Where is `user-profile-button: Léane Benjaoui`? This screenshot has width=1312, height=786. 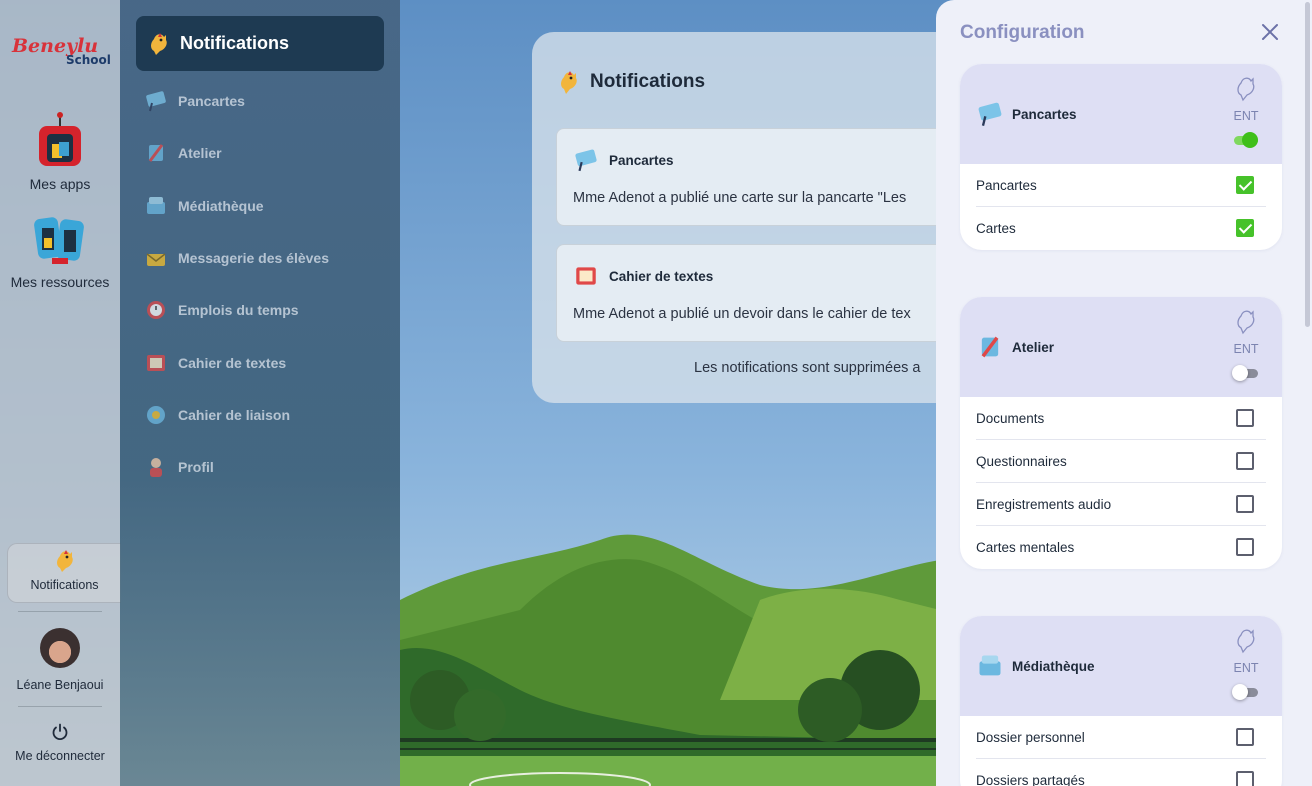 user-profile-button: Léane Benjaoui is located at coordinates (60, 660).